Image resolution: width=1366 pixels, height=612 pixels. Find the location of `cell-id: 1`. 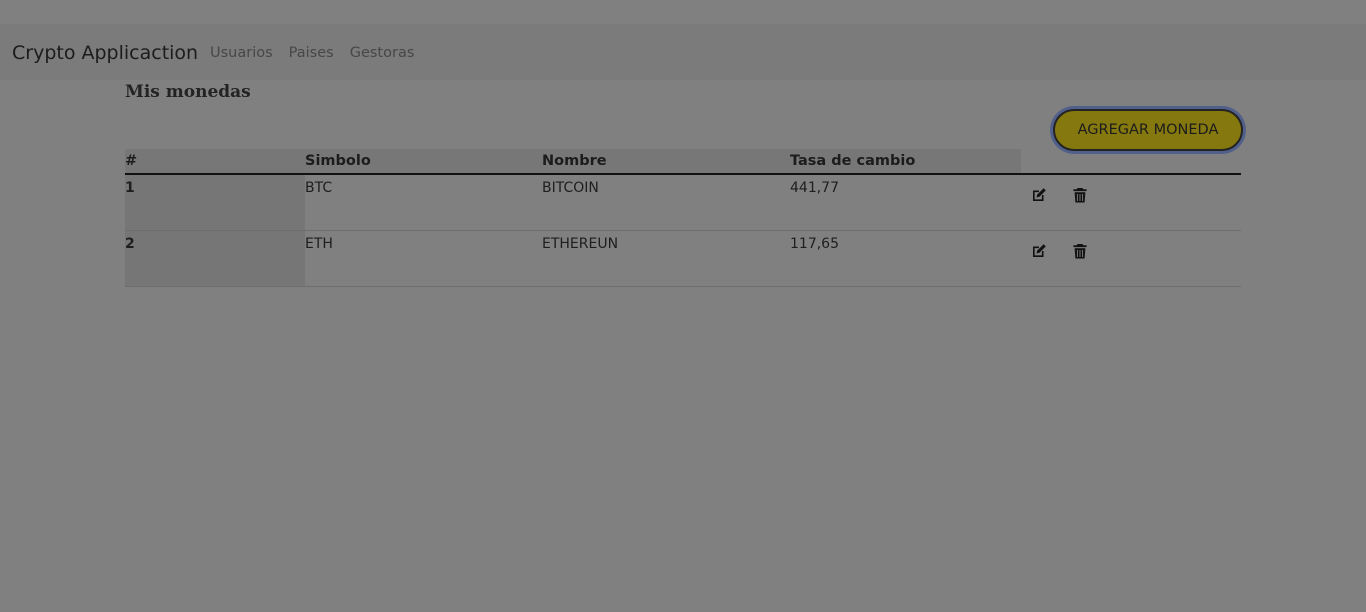

cell-id: 1 is located at coordinates (215, 202).